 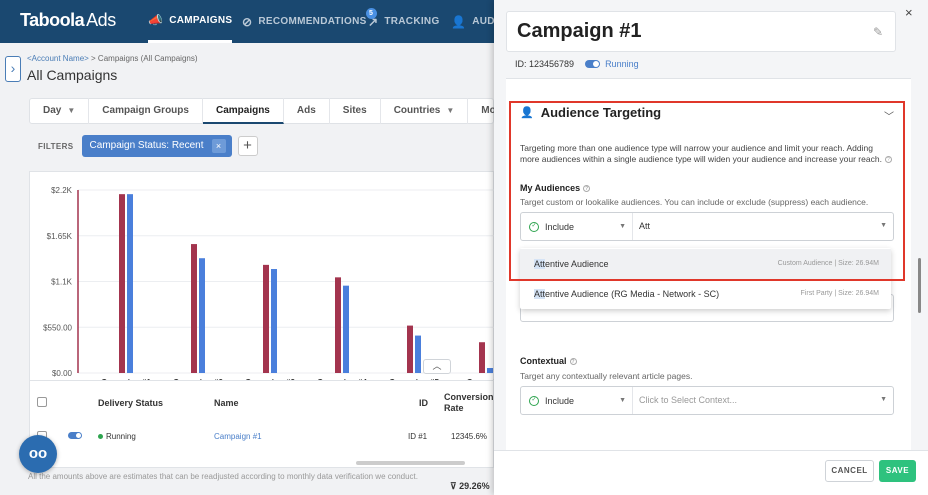 I want to click on chat-button: oo, so click(x=38, y=454).